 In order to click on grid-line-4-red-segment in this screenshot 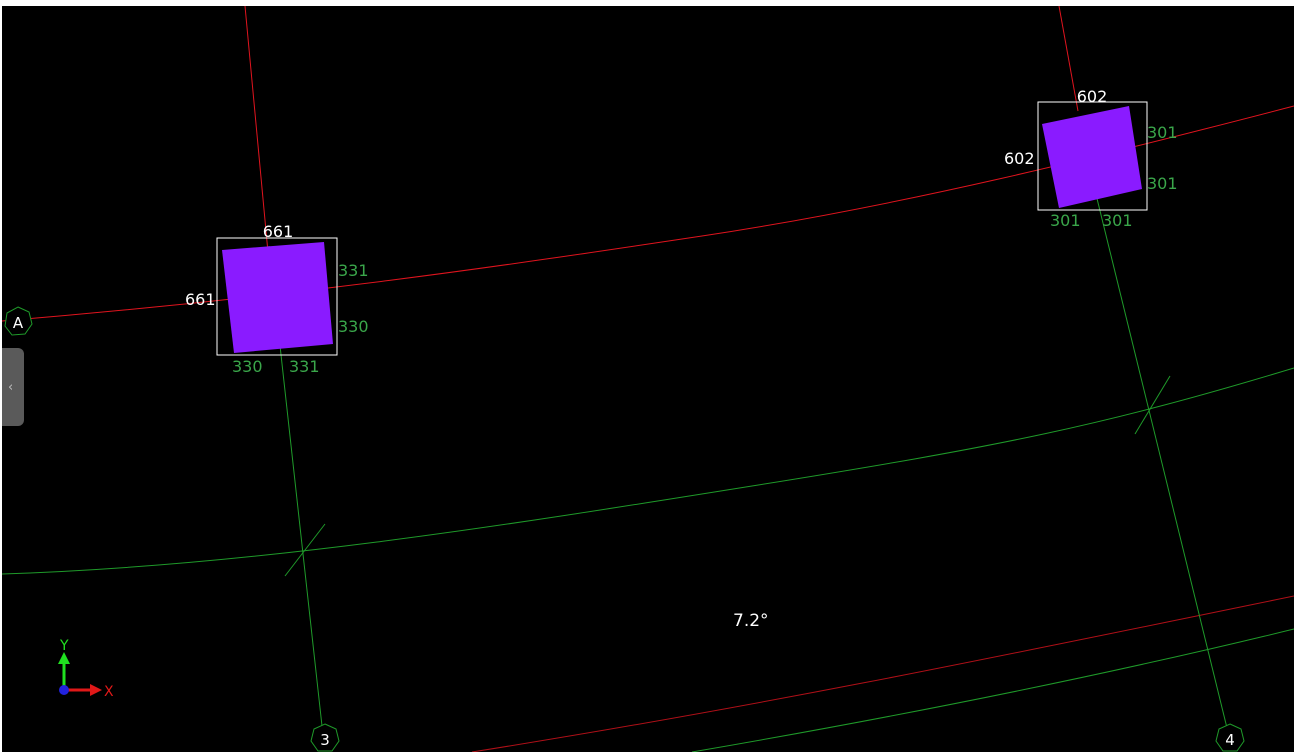, I will do `click(1068, 59)`.